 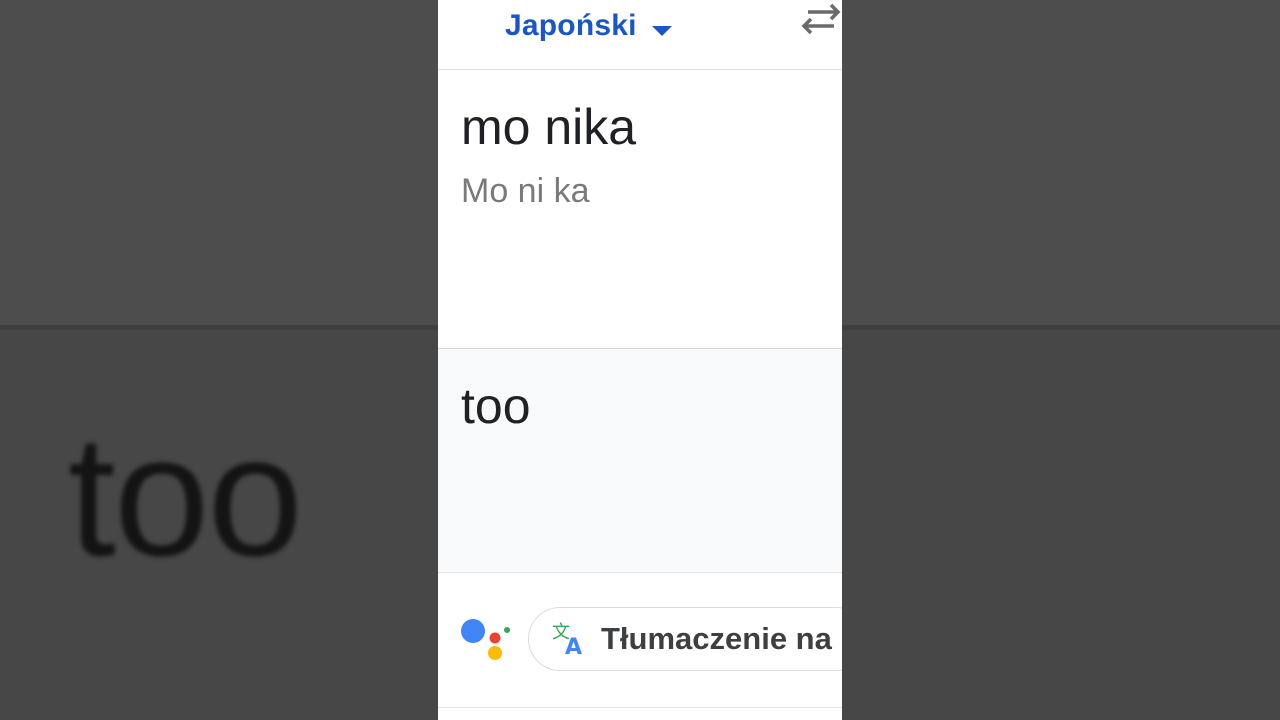 I want to click on caret-down-icon, so click(x=661, y=31).